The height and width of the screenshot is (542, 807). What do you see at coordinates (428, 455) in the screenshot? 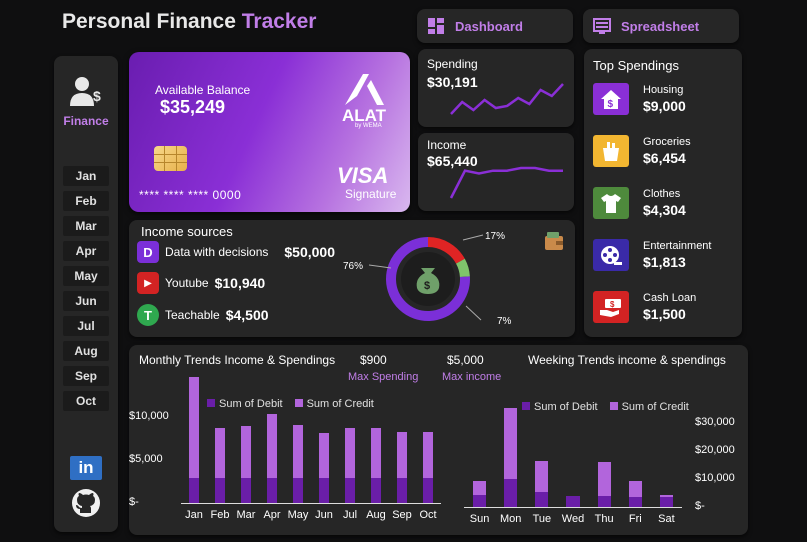
I see `bar-credit-oct` at bounding box center [428, 455].